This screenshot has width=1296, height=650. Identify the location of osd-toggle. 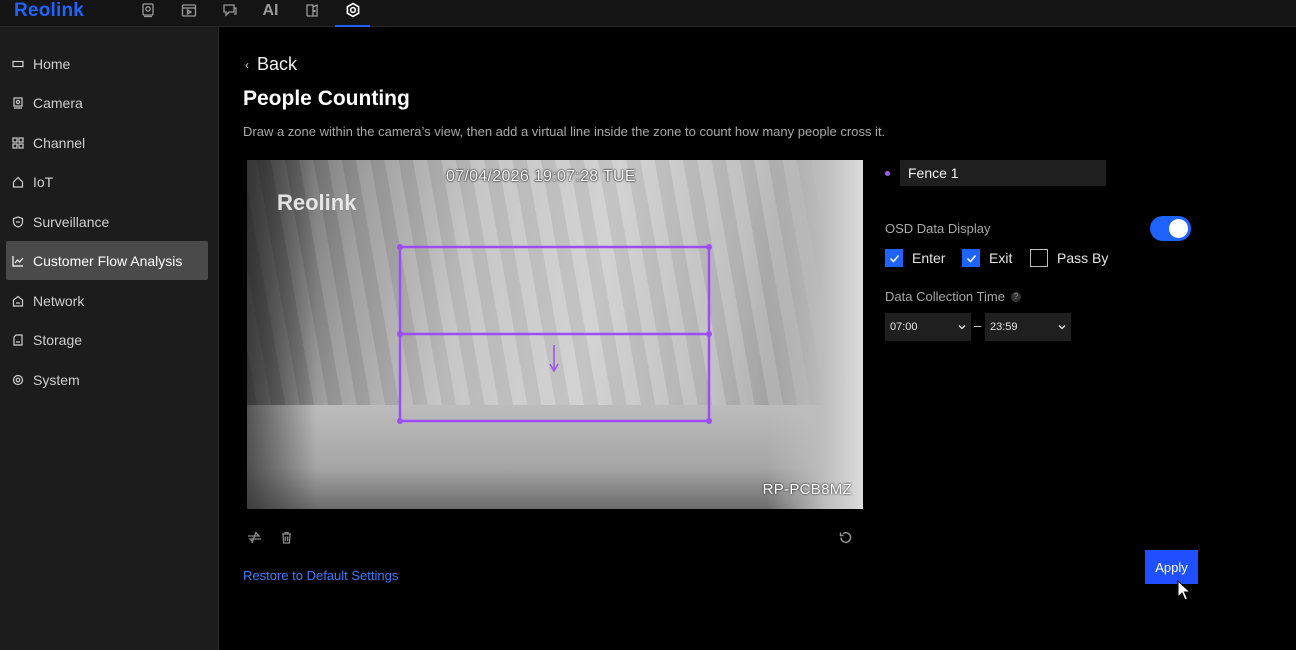
(1170, 228).